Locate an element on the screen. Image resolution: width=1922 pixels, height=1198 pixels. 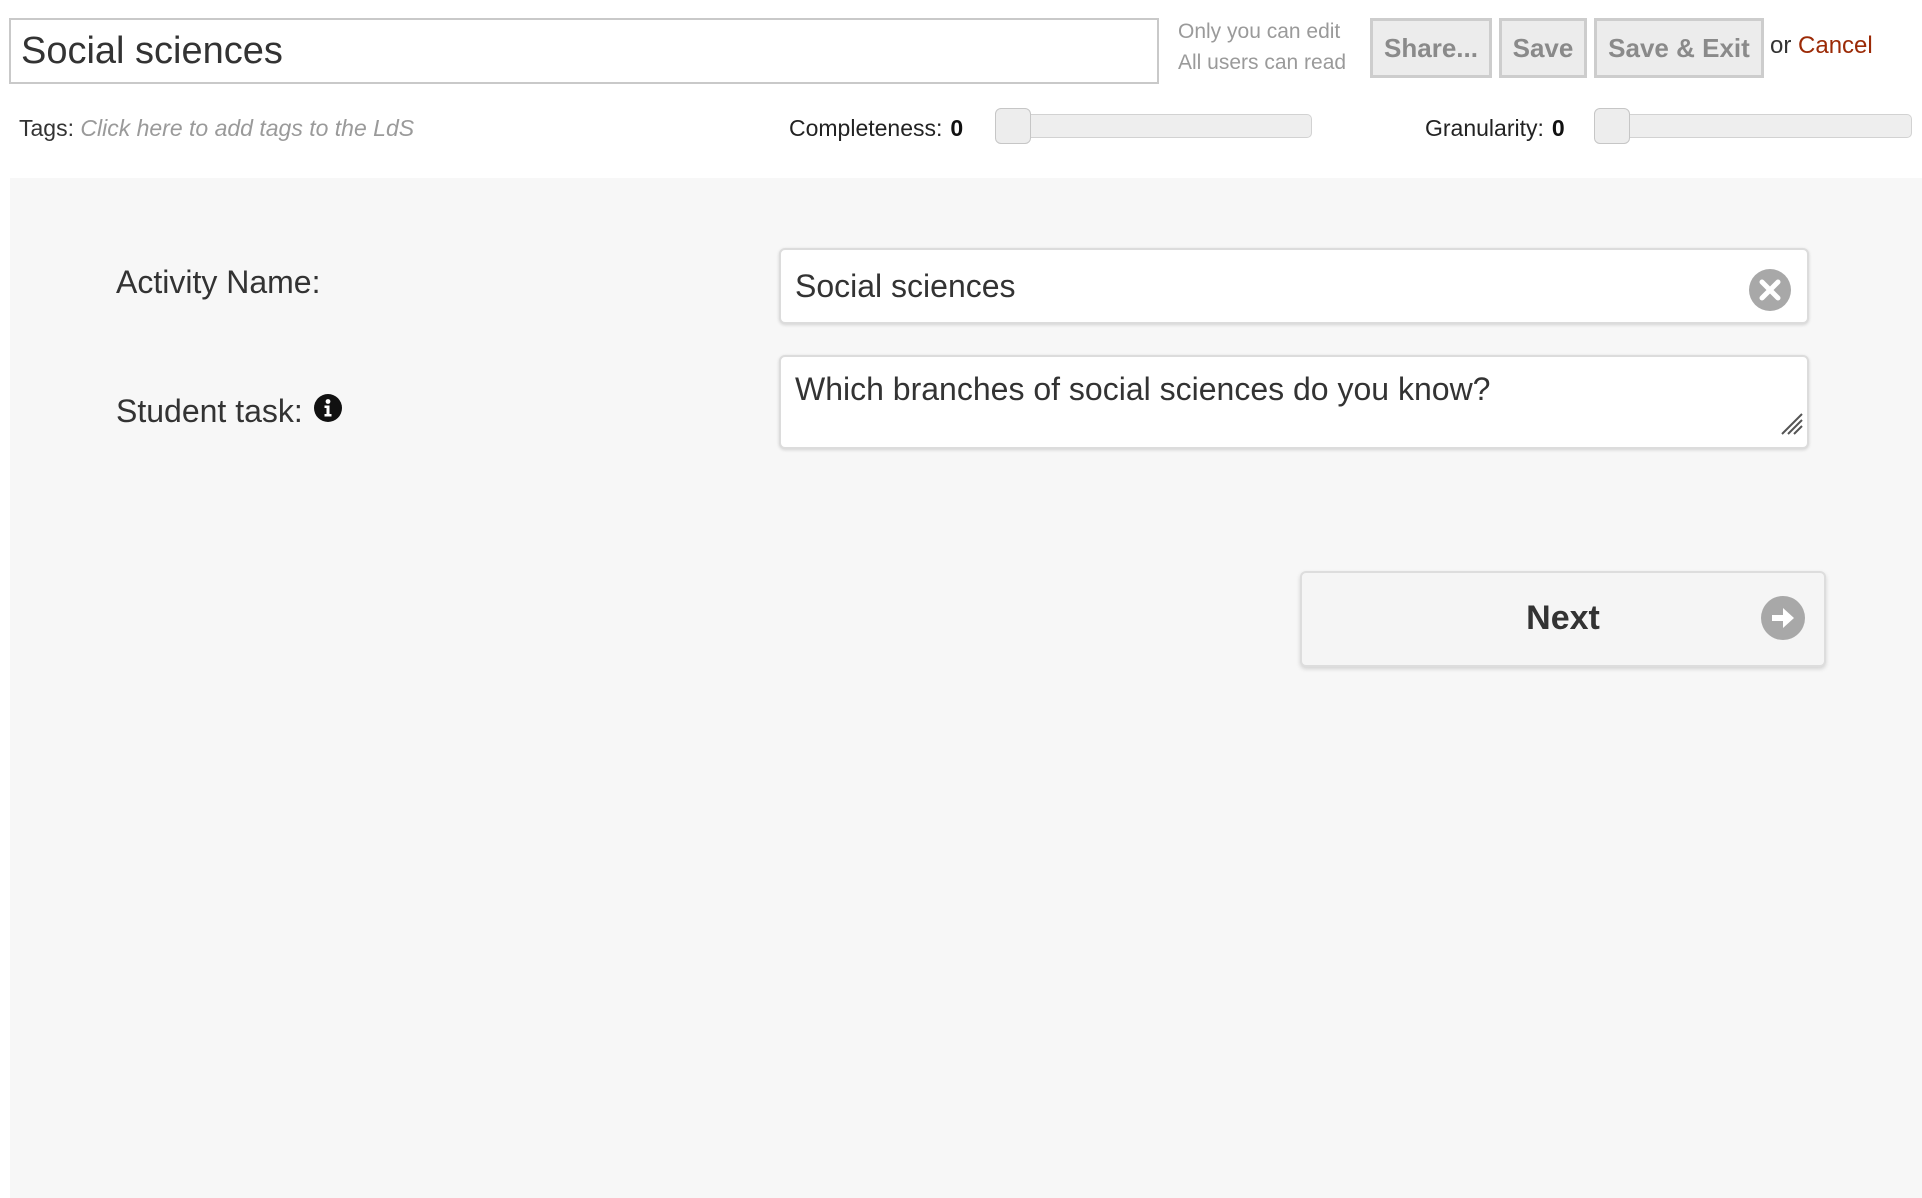
info-icon is located at coordinates (328, 412).